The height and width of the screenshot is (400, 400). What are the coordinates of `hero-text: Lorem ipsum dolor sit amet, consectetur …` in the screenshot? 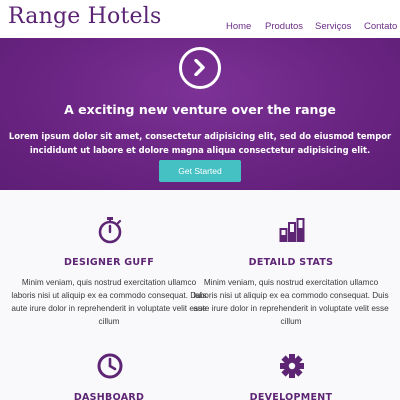 It's located at (200, 143).